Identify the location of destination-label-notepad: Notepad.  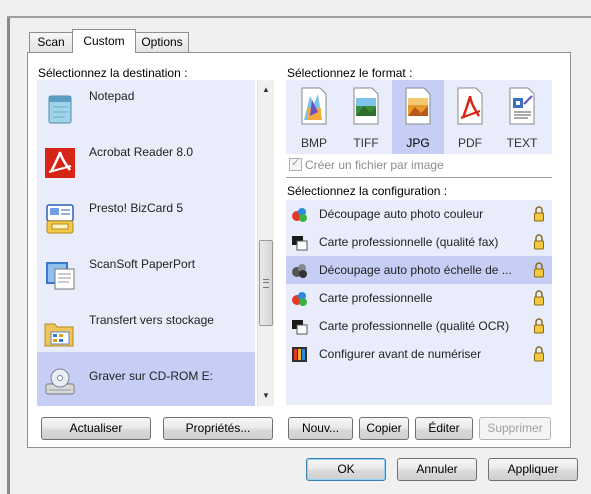
(112, 96).